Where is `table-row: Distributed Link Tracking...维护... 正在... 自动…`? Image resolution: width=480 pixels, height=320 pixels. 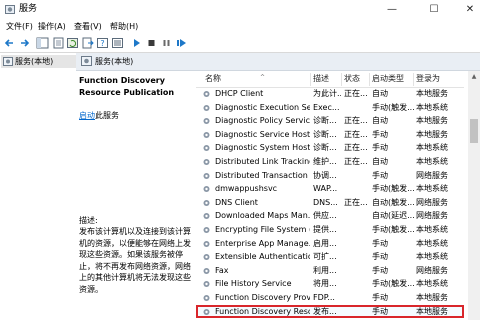
table-row: Distributed Link Tracking...维护... 正在... 自动… is located at coordinates (330, 162).